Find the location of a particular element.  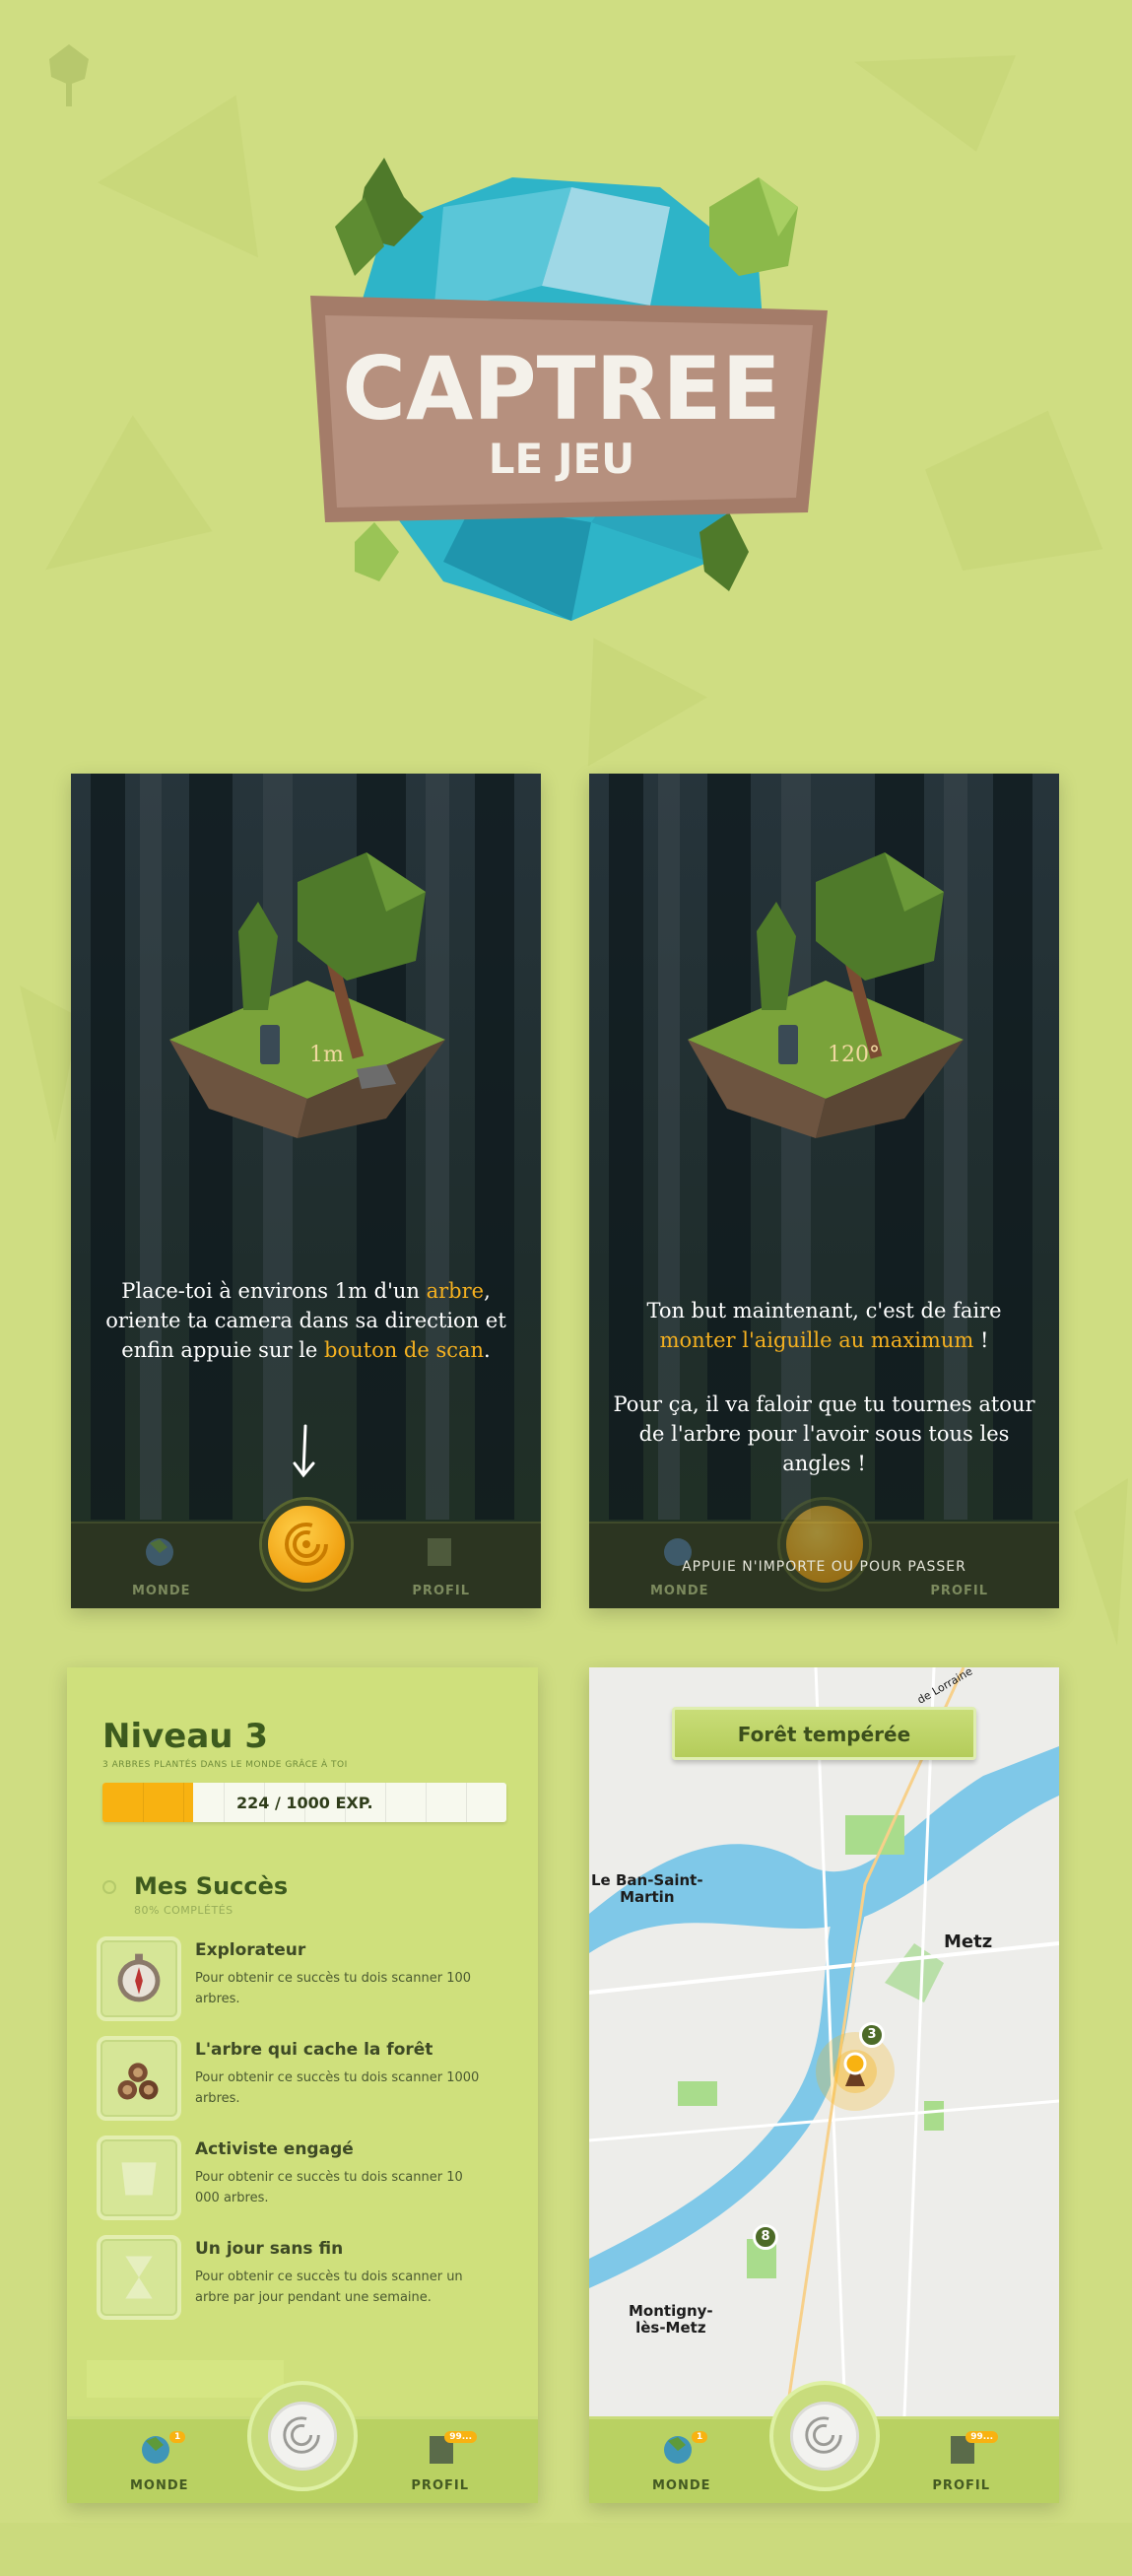

globe-icon is located at coordinates (160, 1552).